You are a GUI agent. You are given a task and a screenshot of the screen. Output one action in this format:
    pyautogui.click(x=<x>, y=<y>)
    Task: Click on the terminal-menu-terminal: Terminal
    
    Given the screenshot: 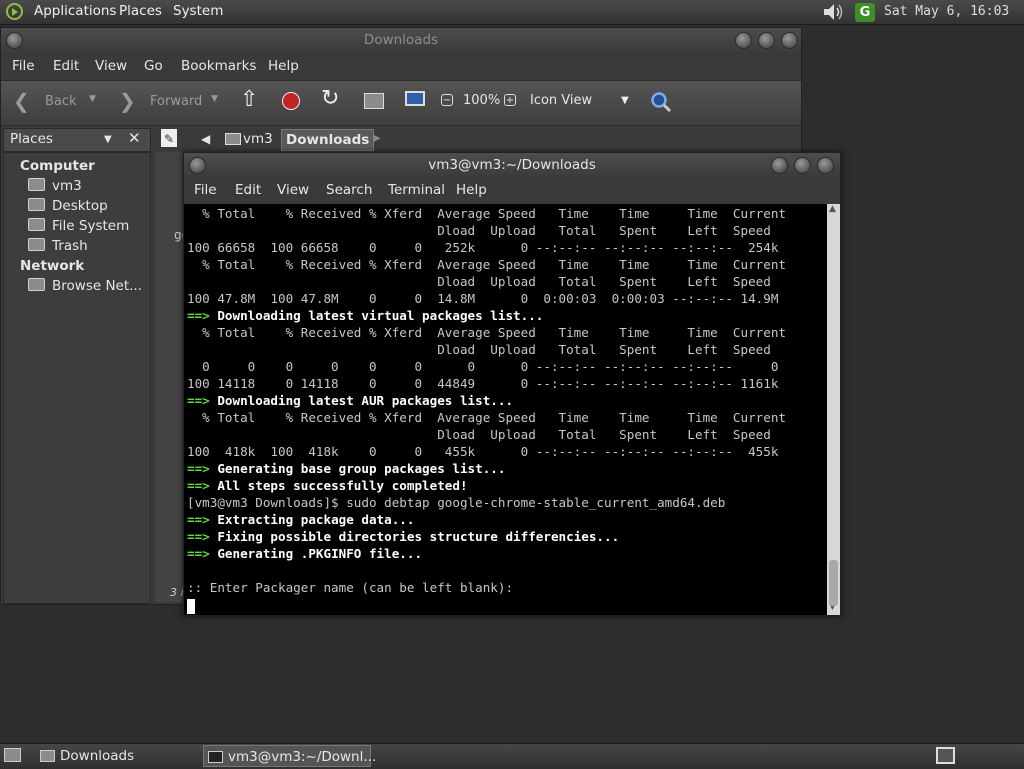 What is the action you would take?
    pyautogui.click(x=416, y=190)
    